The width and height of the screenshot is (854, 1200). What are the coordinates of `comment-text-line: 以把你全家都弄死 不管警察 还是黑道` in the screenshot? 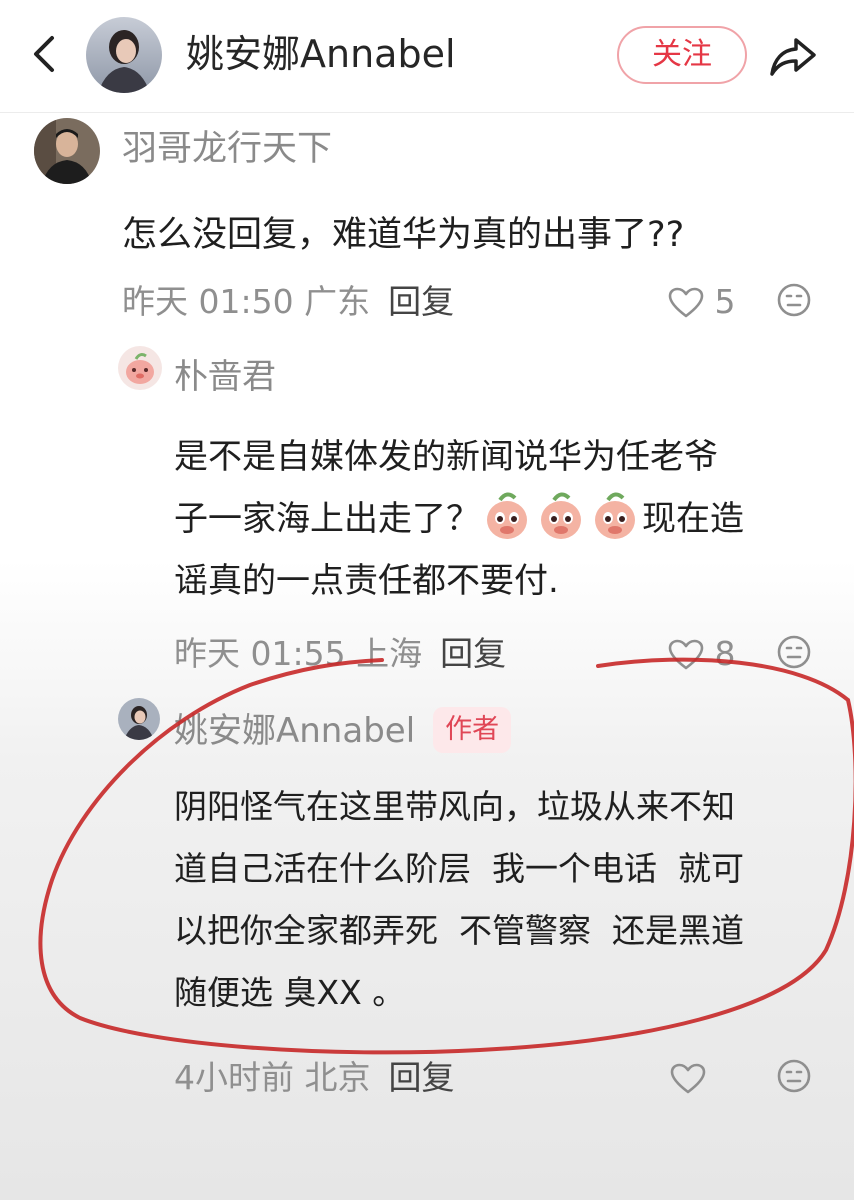 It's located at (459, 930).